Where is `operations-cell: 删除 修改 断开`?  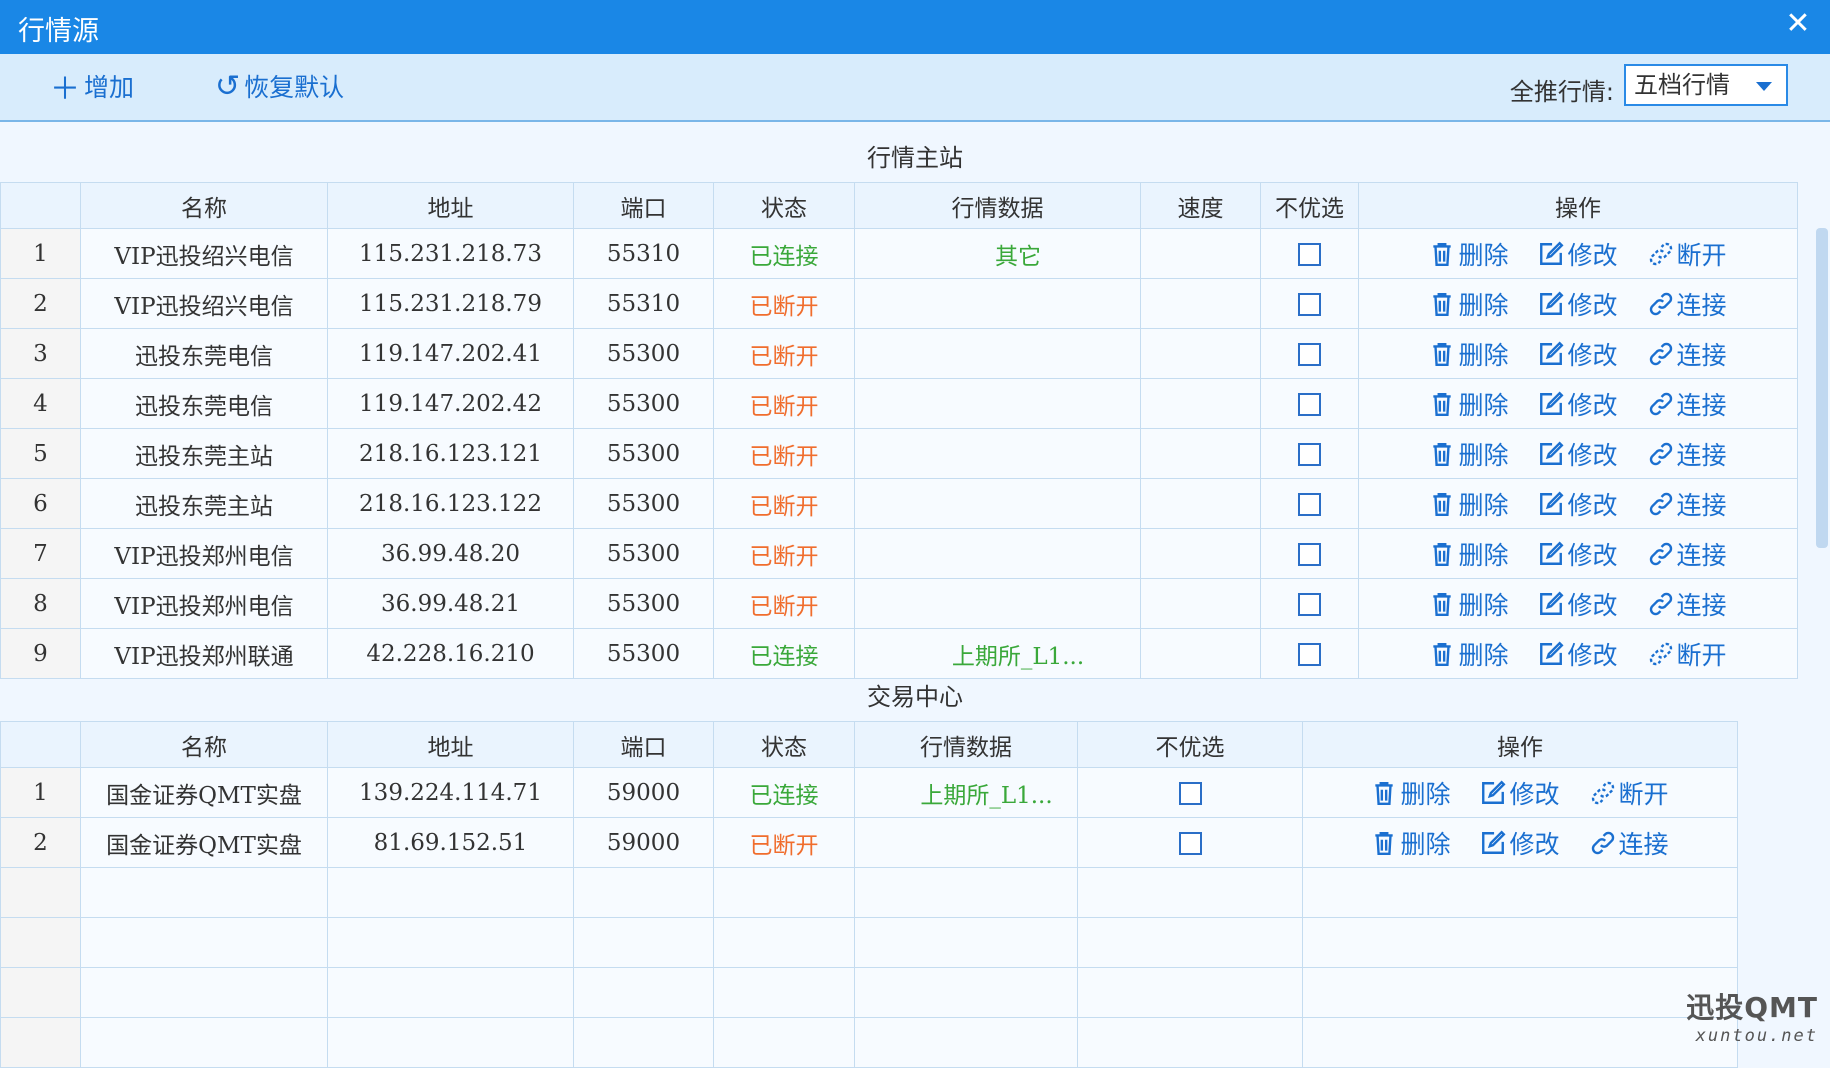
operations-cell: 删除 修改 断开 is located at coordinates (1520, 792).